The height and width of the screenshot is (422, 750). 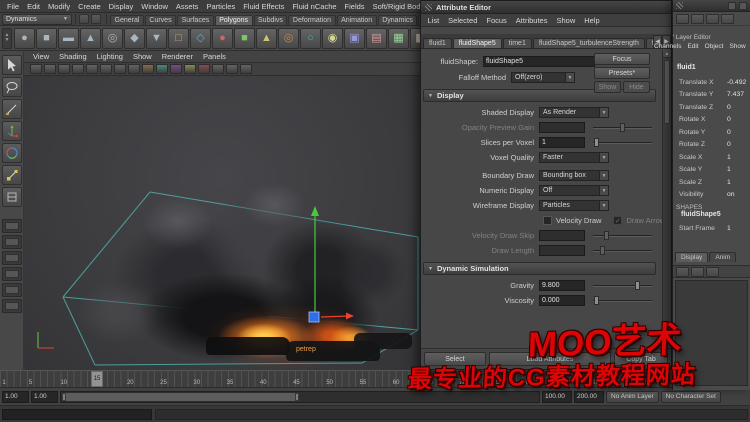 I want to click on layer-tab-anim: Anim, so click(x=723, y=257).